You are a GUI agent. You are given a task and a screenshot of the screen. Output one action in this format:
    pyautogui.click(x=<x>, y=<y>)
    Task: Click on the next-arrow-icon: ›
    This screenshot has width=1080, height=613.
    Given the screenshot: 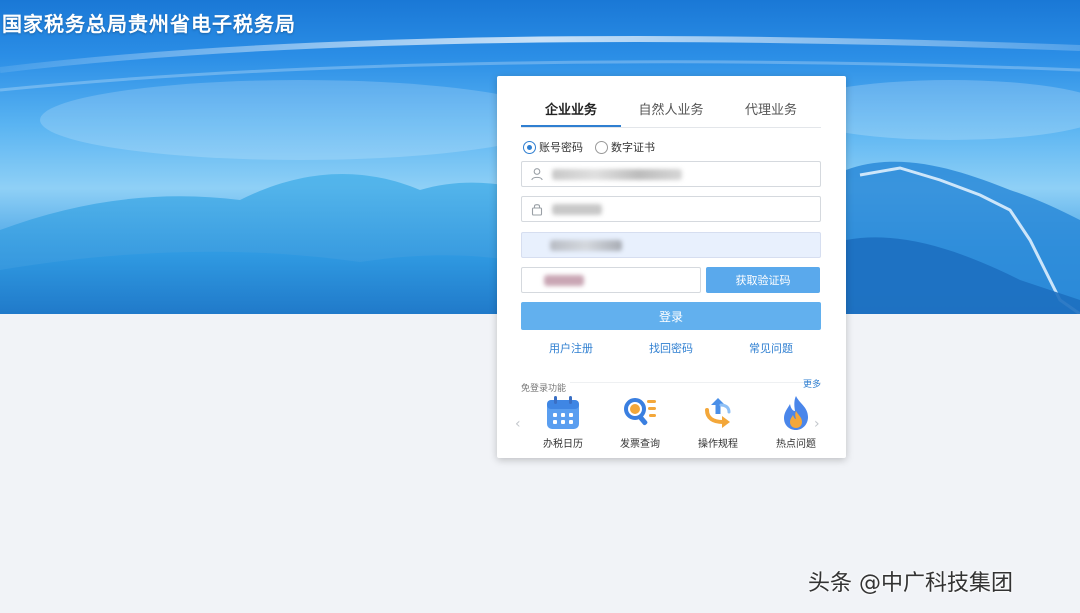 What is the action you would take?
    pyautogui.click(x=817, y=424)
    